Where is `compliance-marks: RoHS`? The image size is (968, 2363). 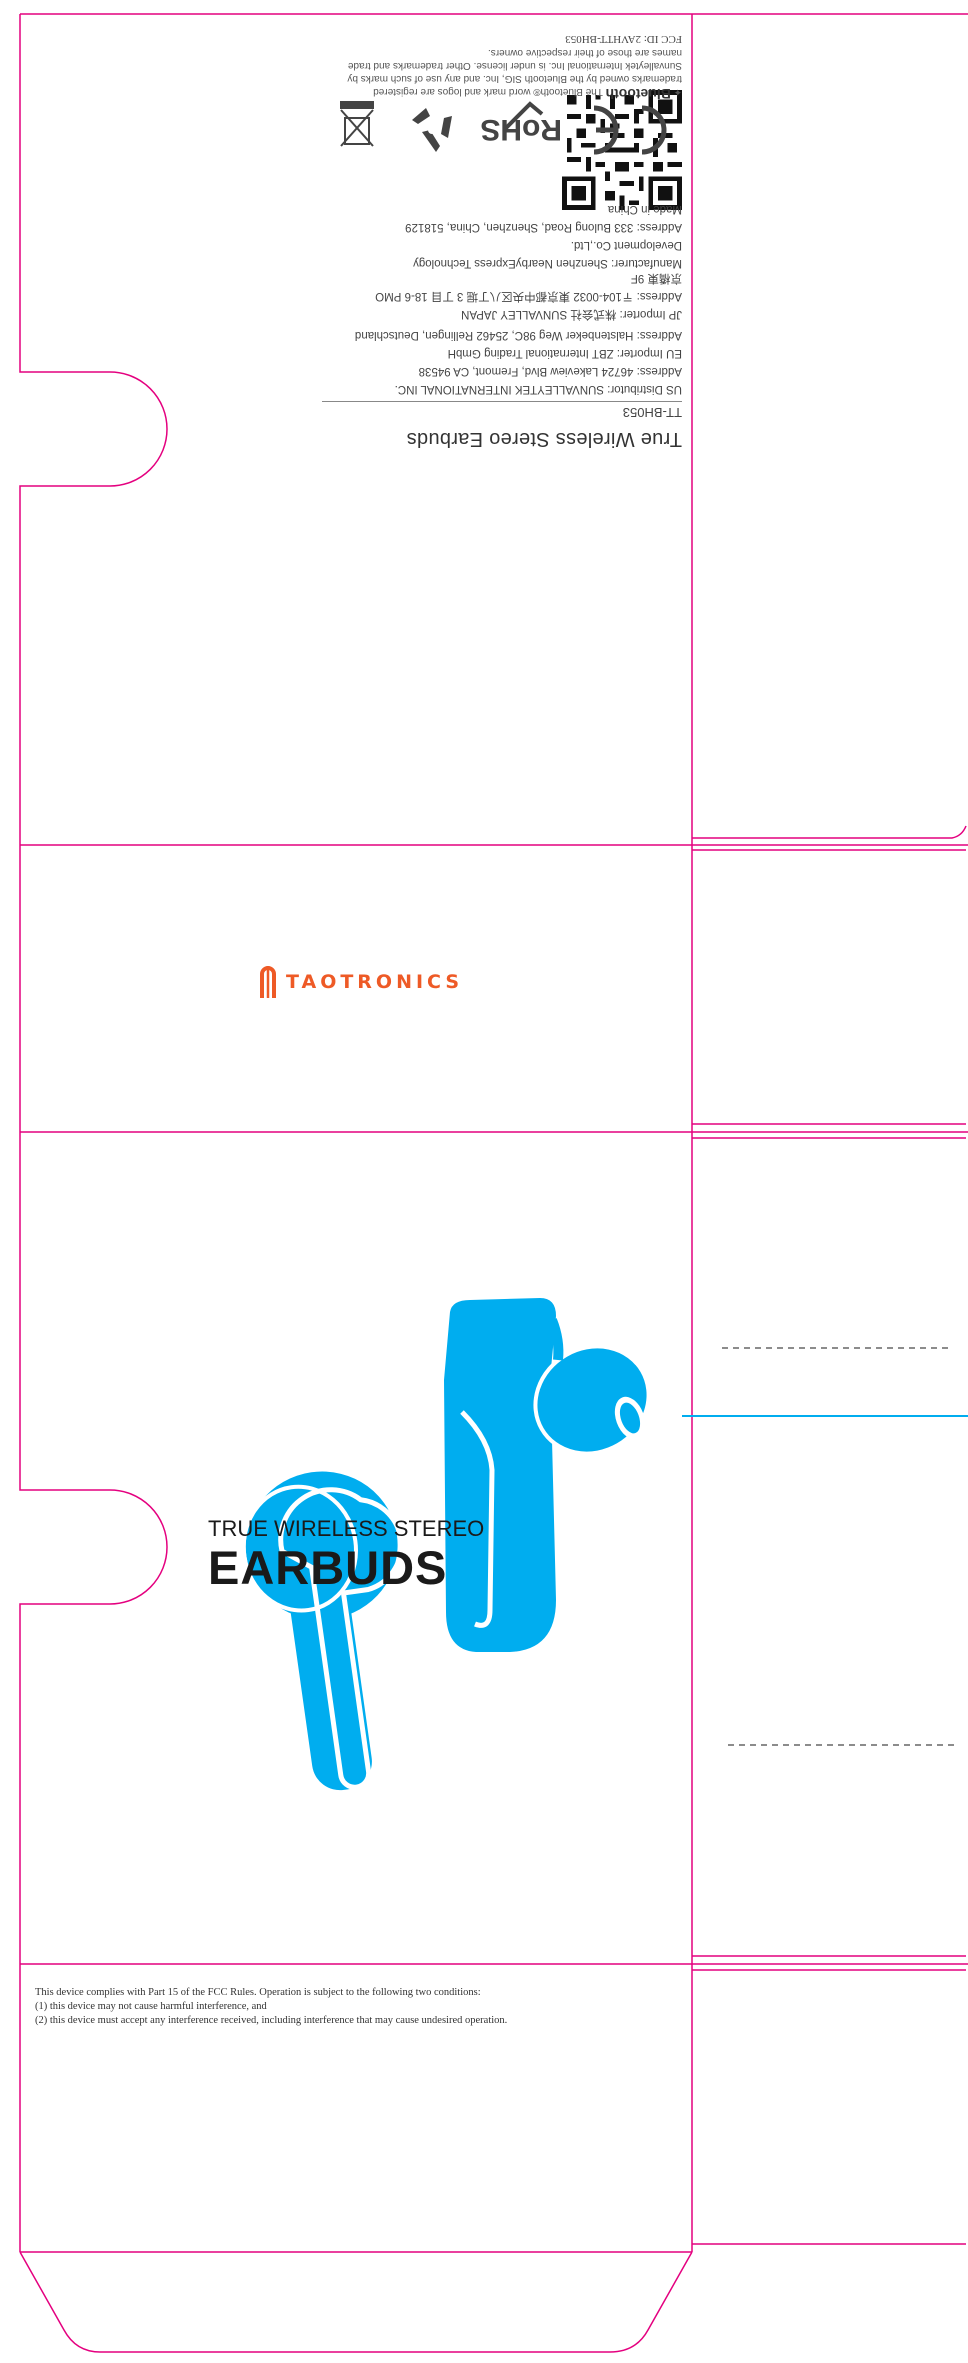
compliance-marks: RoHS is located at coordinates (503, 128).